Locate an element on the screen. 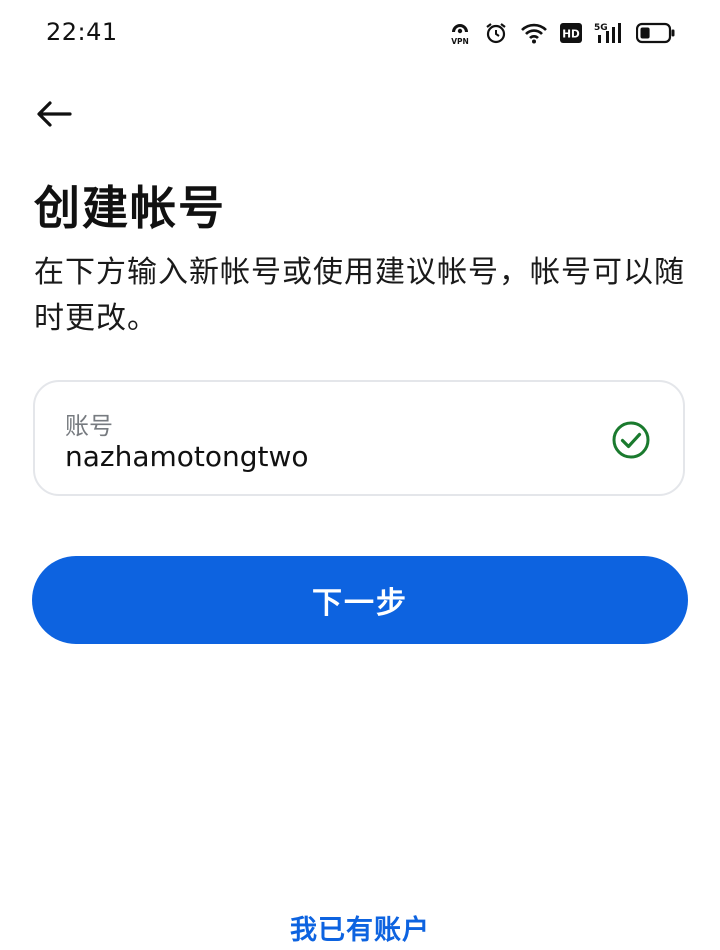 The image size is (720, 950). account-field: 账号 is located at coordinates (359, 438).